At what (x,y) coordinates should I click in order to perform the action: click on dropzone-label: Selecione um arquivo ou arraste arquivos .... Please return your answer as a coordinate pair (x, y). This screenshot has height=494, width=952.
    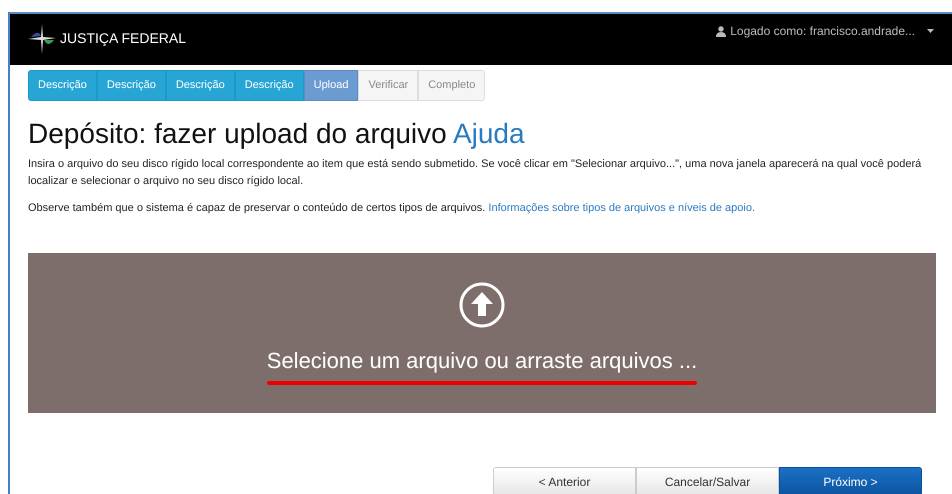
    Looking at the image, I should click on (482, 360).